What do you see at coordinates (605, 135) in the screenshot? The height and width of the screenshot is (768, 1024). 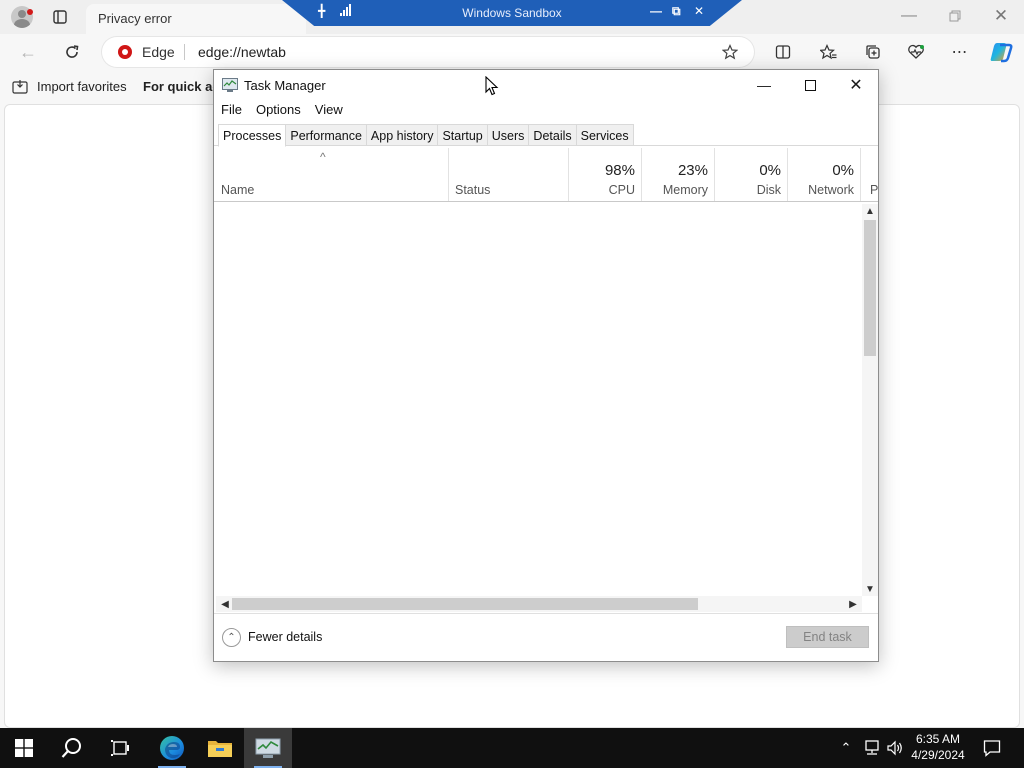 I see `tab-services: Services` at bounding box center [605, 135].